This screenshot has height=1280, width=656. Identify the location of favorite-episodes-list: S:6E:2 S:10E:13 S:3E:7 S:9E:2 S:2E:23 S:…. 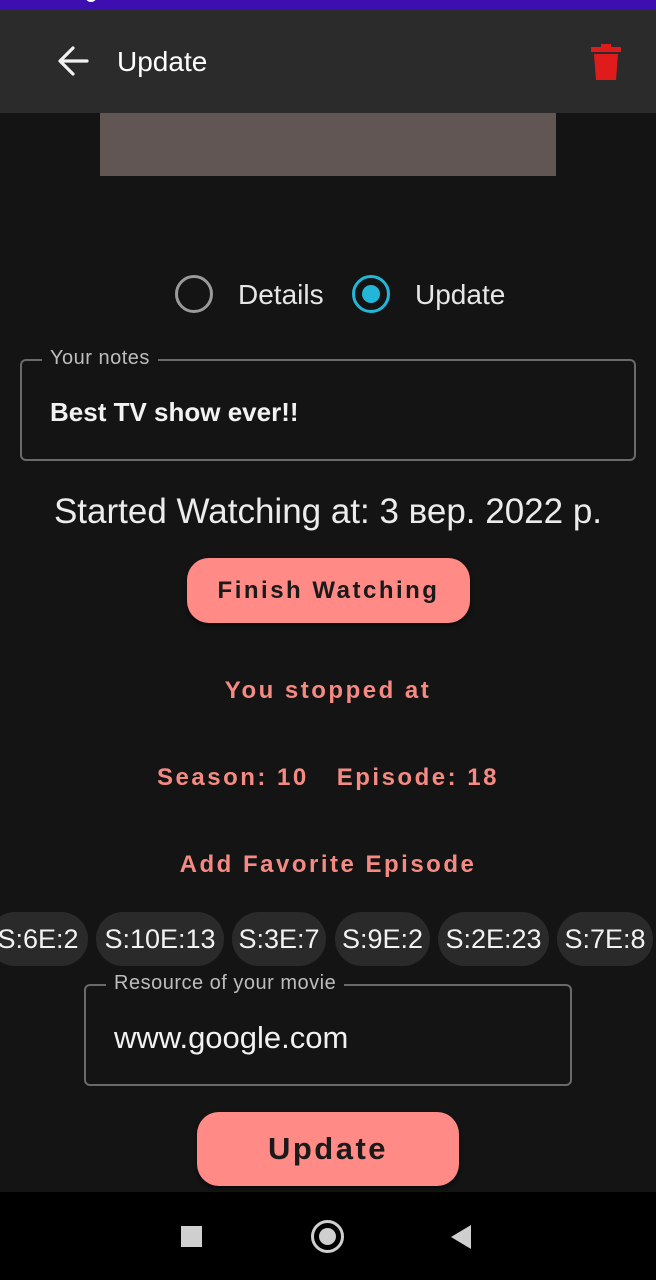
(328, 939).